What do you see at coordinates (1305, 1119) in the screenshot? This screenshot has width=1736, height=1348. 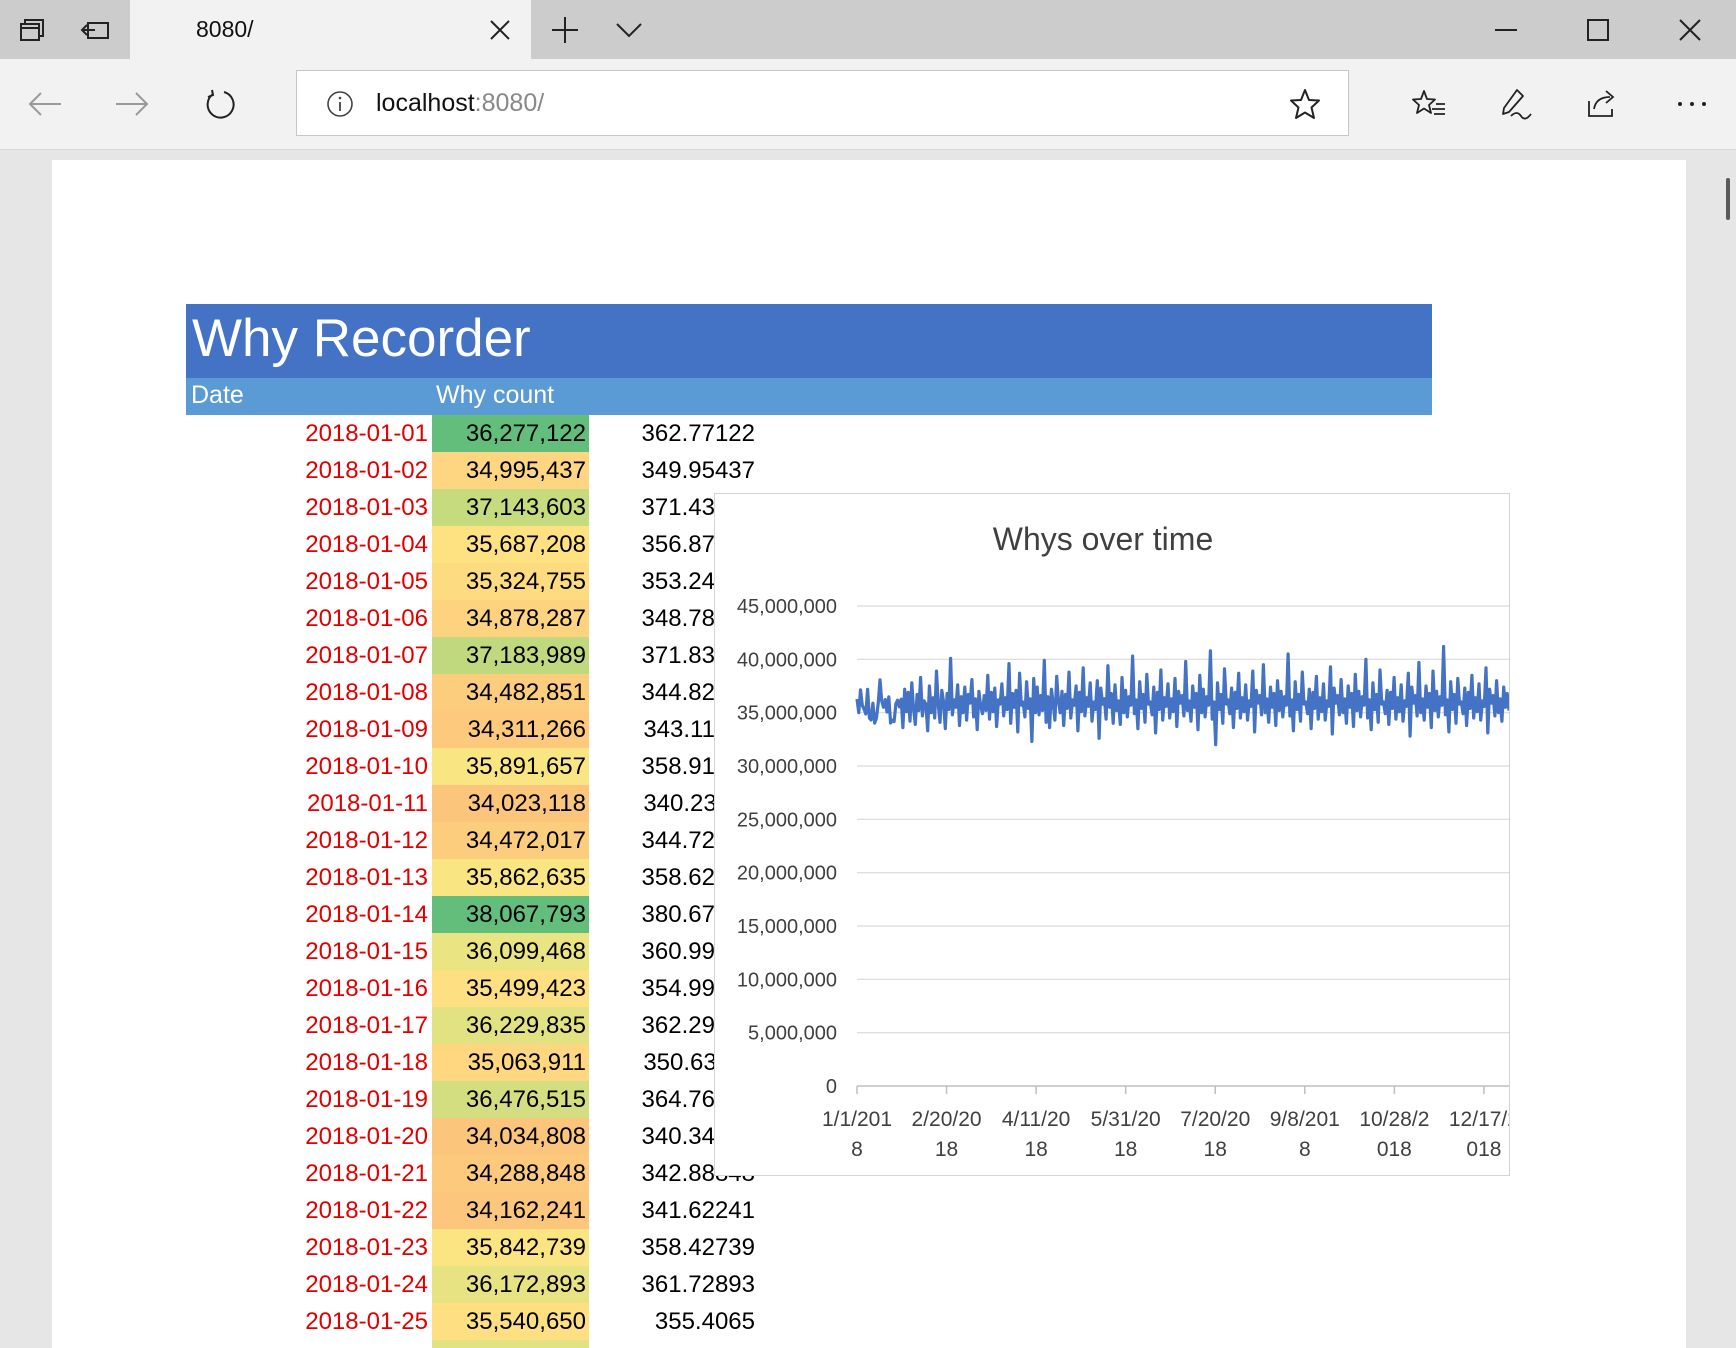 I see `x-tick-label: 9/8/201` at bounding box center [1305, 1119].